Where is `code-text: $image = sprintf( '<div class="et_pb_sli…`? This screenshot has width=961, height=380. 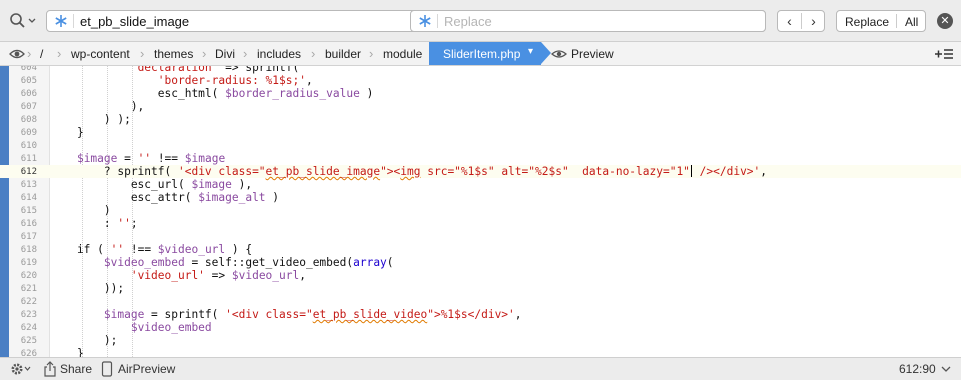
code-text: $image = sprintf( '<div class="et_pb_sli… is located at coordinates (286, 314).